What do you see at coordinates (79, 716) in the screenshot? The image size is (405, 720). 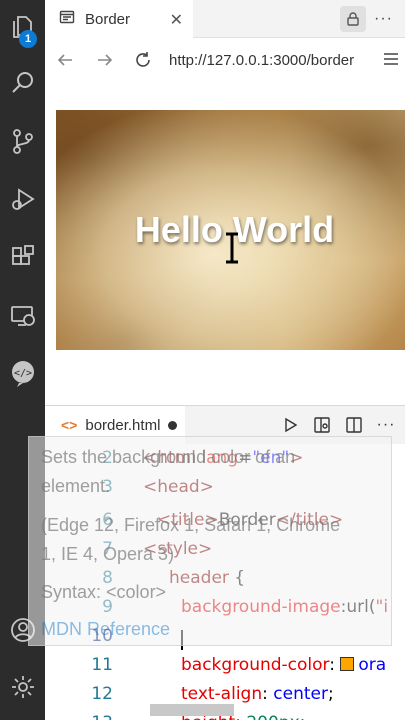 I see `line-number: 13` at bounding box center [79, 716].